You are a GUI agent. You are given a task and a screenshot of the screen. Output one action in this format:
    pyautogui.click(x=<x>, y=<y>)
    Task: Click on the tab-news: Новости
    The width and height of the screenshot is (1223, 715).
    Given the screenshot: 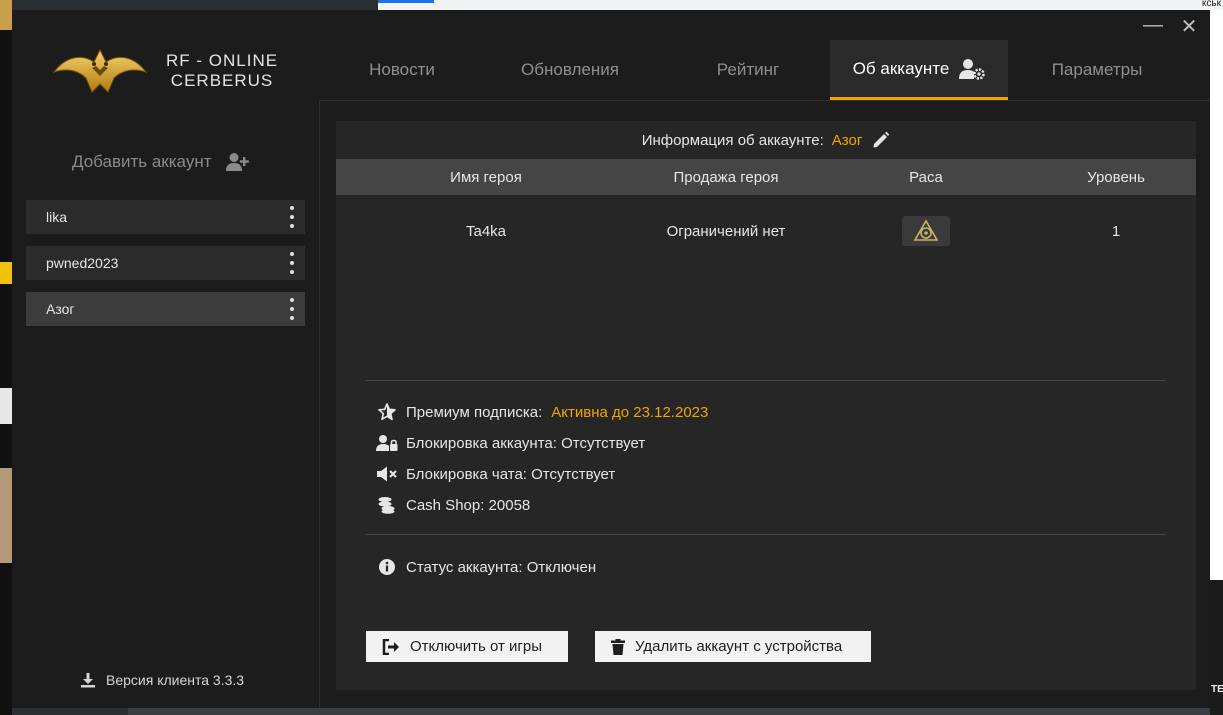 What is the action you would take?
    pyautogui.click(x=402, y=70)
    